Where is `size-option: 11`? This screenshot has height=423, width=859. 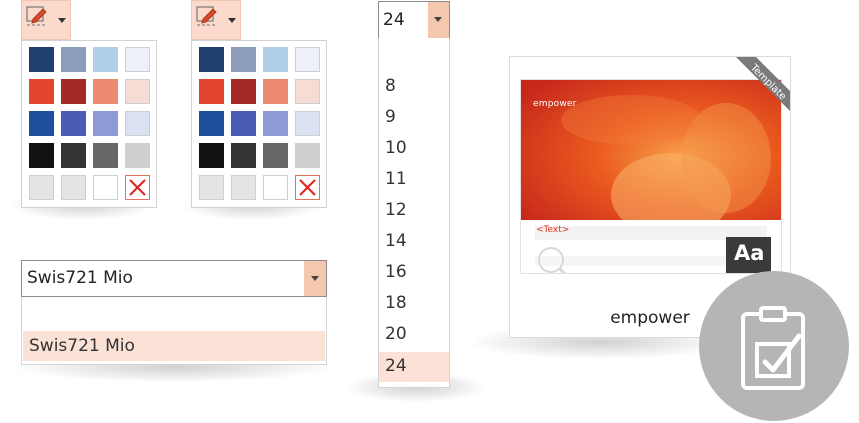 size-option: 11 is located at coordinates (414, 180).